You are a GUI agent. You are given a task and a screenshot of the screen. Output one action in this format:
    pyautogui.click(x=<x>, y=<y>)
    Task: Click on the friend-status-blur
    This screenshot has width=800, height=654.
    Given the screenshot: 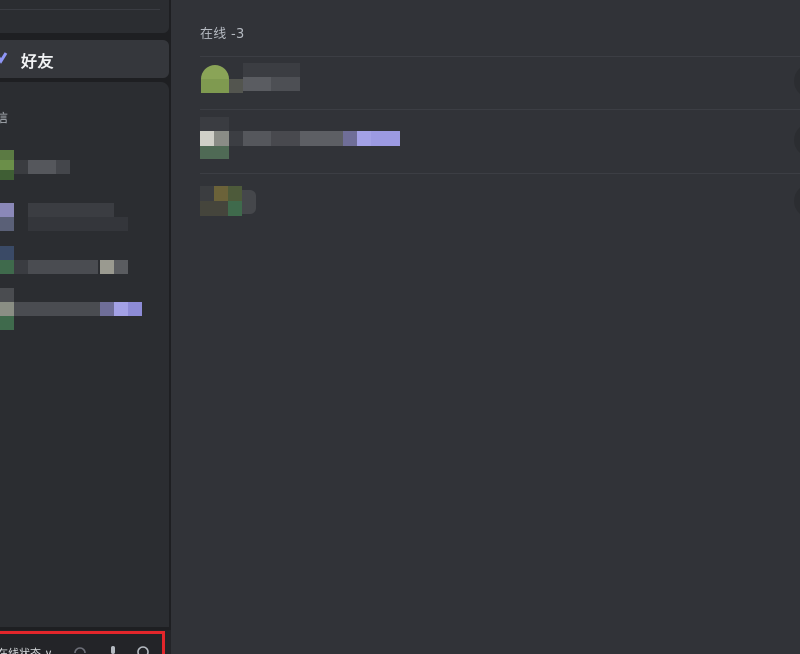 What is the action you would take?
    pyautogui.click(x=249, y=202)
    